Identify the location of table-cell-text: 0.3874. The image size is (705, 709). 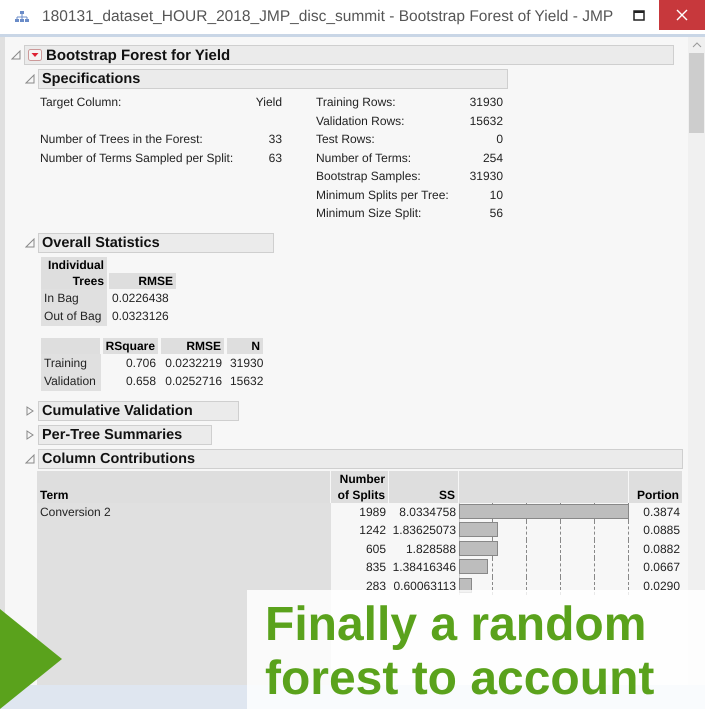
(661, 512).